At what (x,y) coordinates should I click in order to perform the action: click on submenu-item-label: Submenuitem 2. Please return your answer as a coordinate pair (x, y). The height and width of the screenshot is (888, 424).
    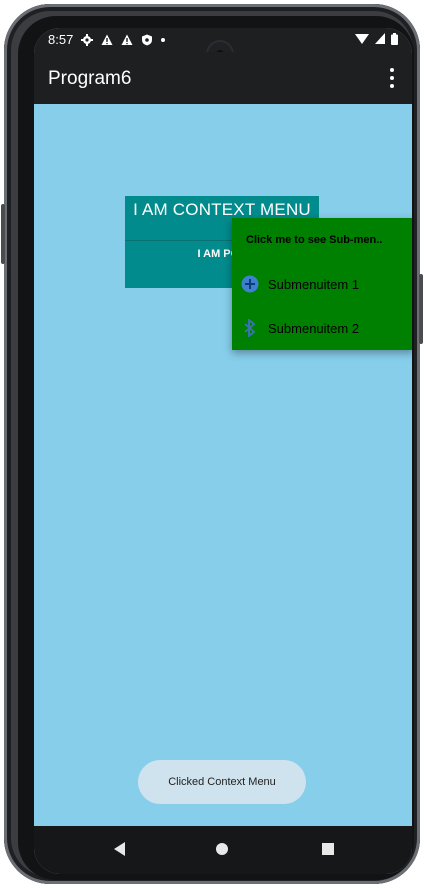
    Looking at the image, I should click on (314, 328).